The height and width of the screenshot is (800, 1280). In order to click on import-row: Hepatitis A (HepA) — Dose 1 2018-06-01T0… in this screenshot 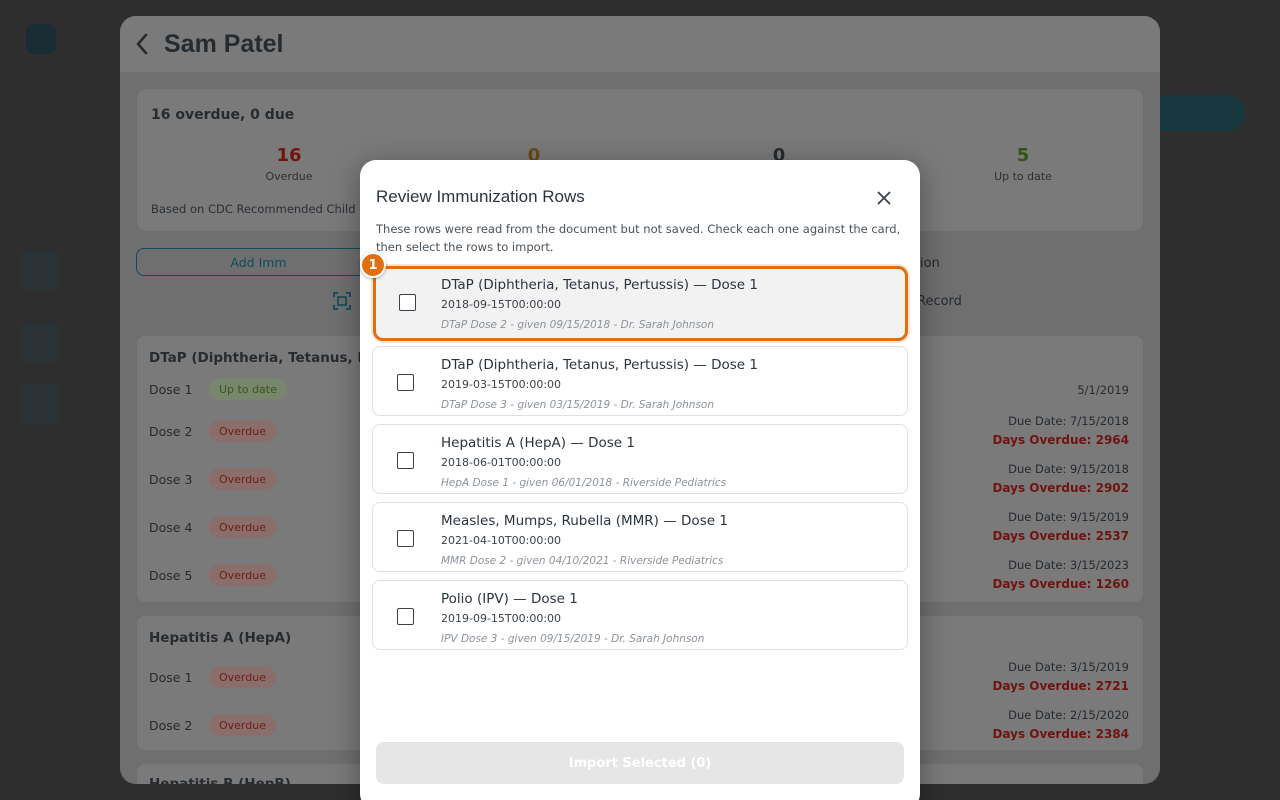, I will do `click(640, 459)`.